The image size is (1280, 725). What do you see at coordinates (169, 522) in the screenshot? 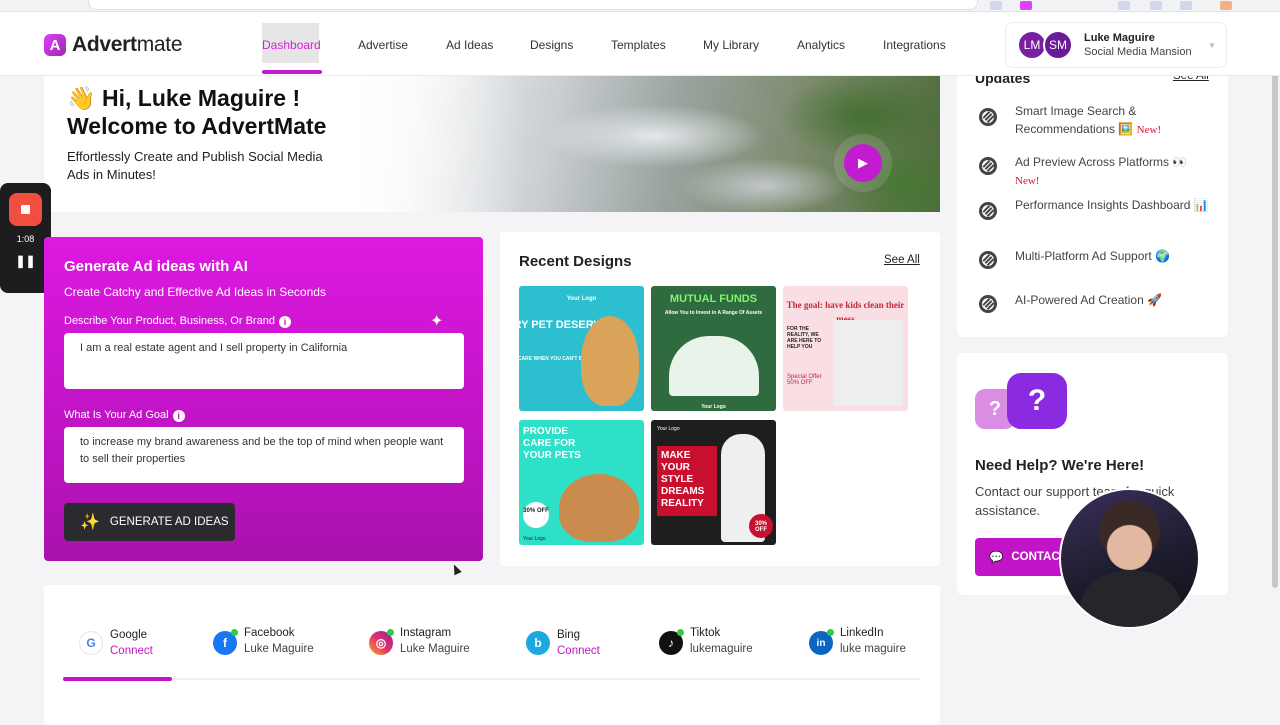
I see `generate-button-label: GENERATE AD IDEAS` at bounding box center [169, 522].